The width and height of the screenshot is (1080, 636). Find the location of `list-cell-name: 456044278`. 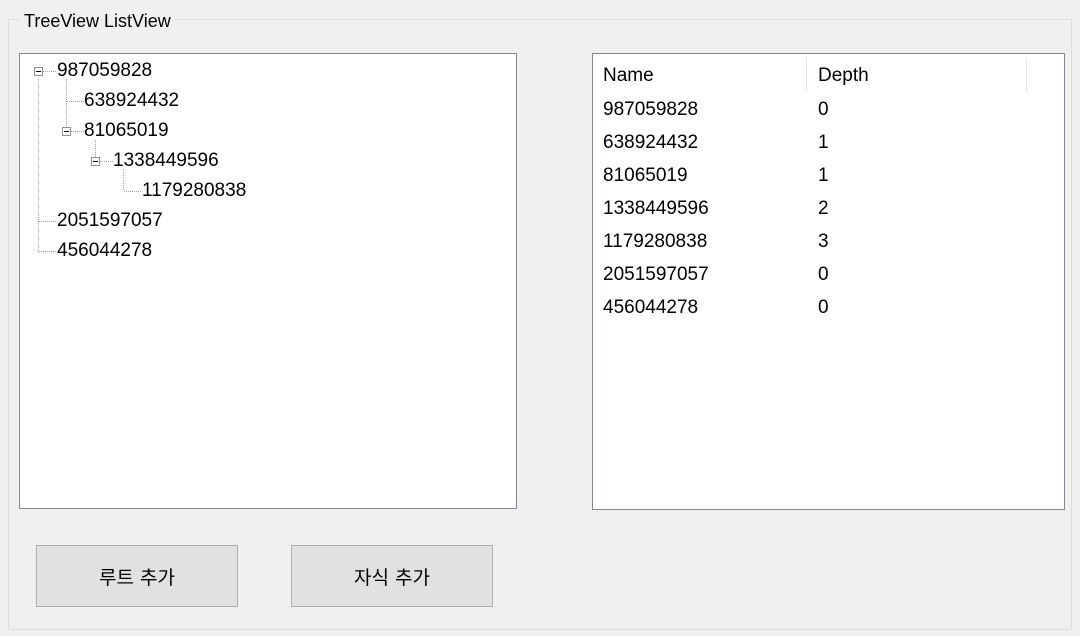

list-cell-name: 456044278 is located at coordinates (651, 307).